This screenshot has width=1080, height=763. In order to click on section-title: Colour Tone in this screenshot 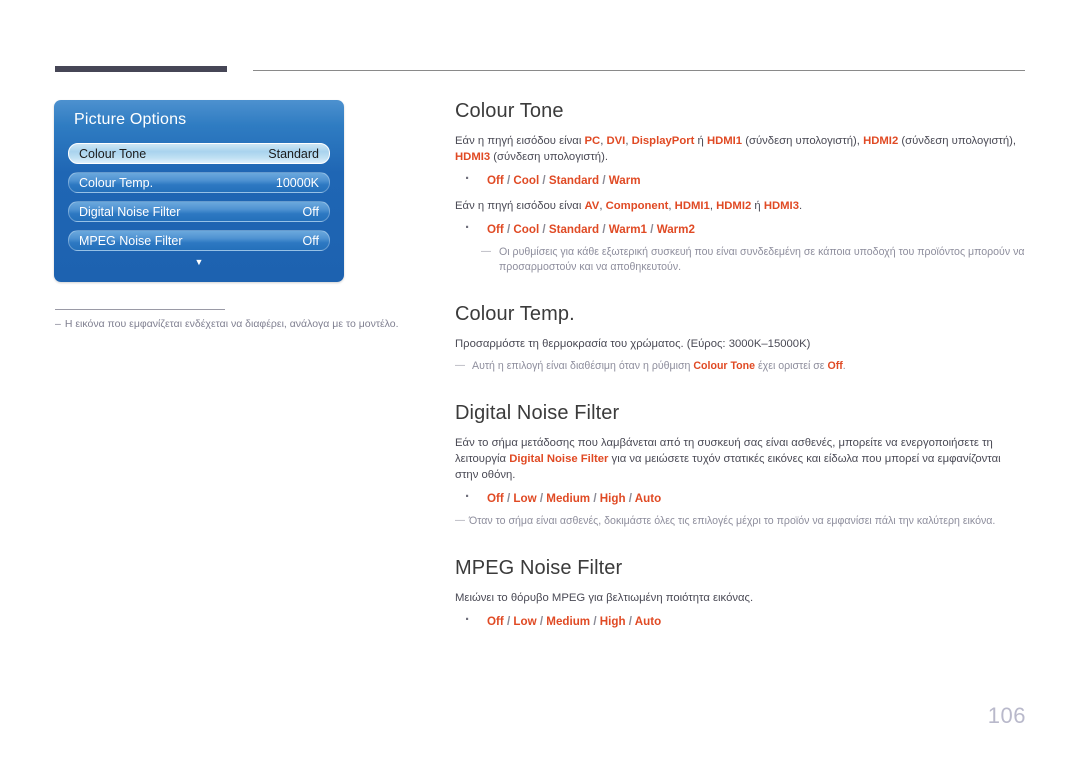, I will do `click(509, 111)`.